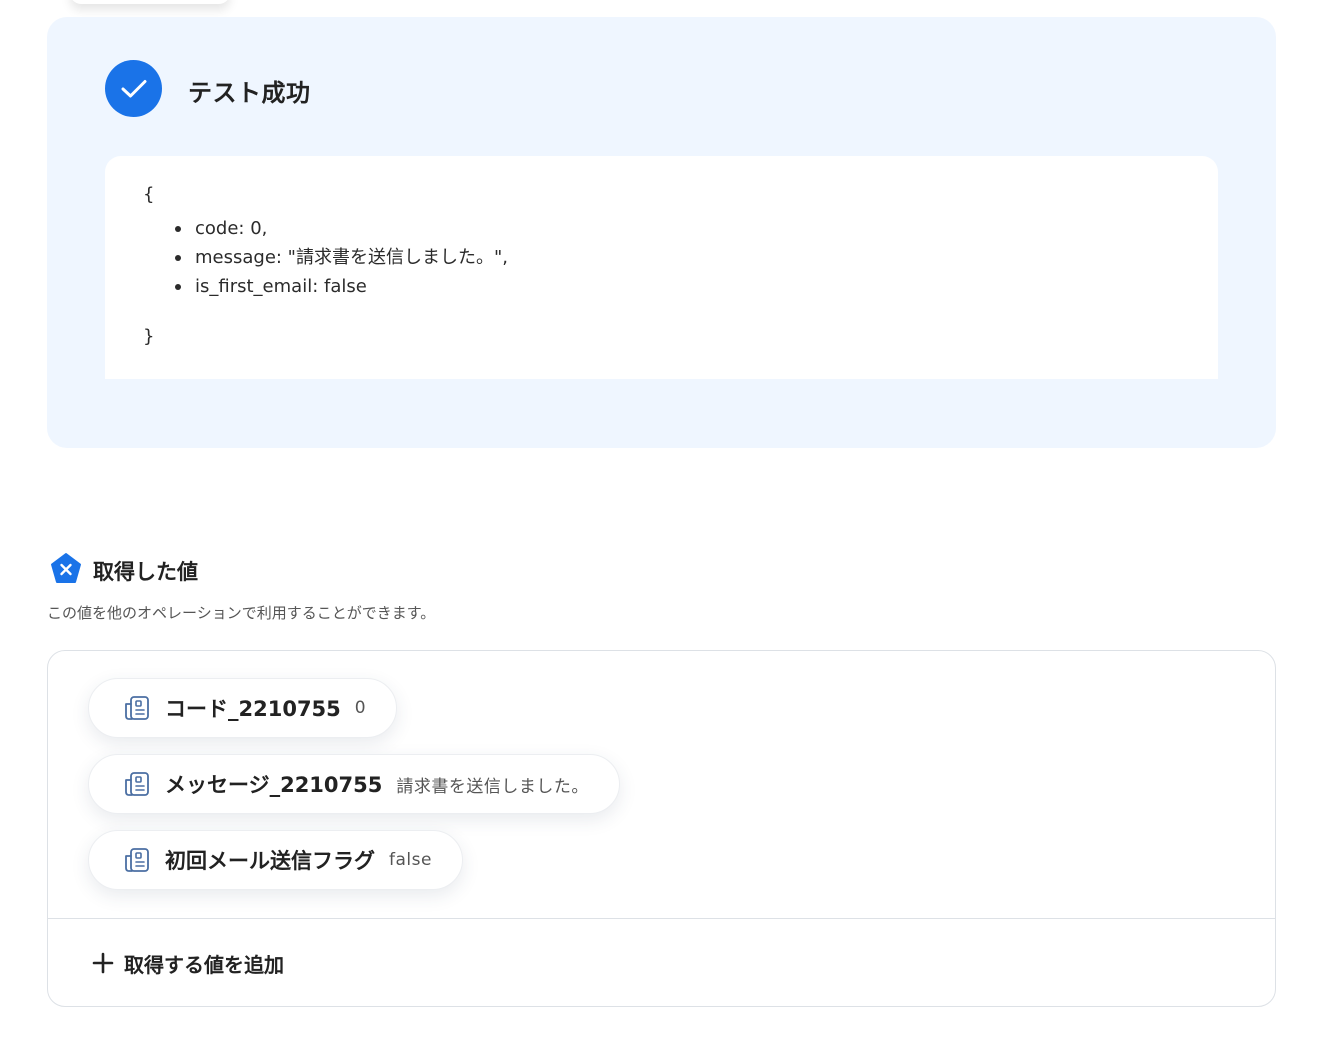  I want to click on json-open-brace: {, so click(149, 194).